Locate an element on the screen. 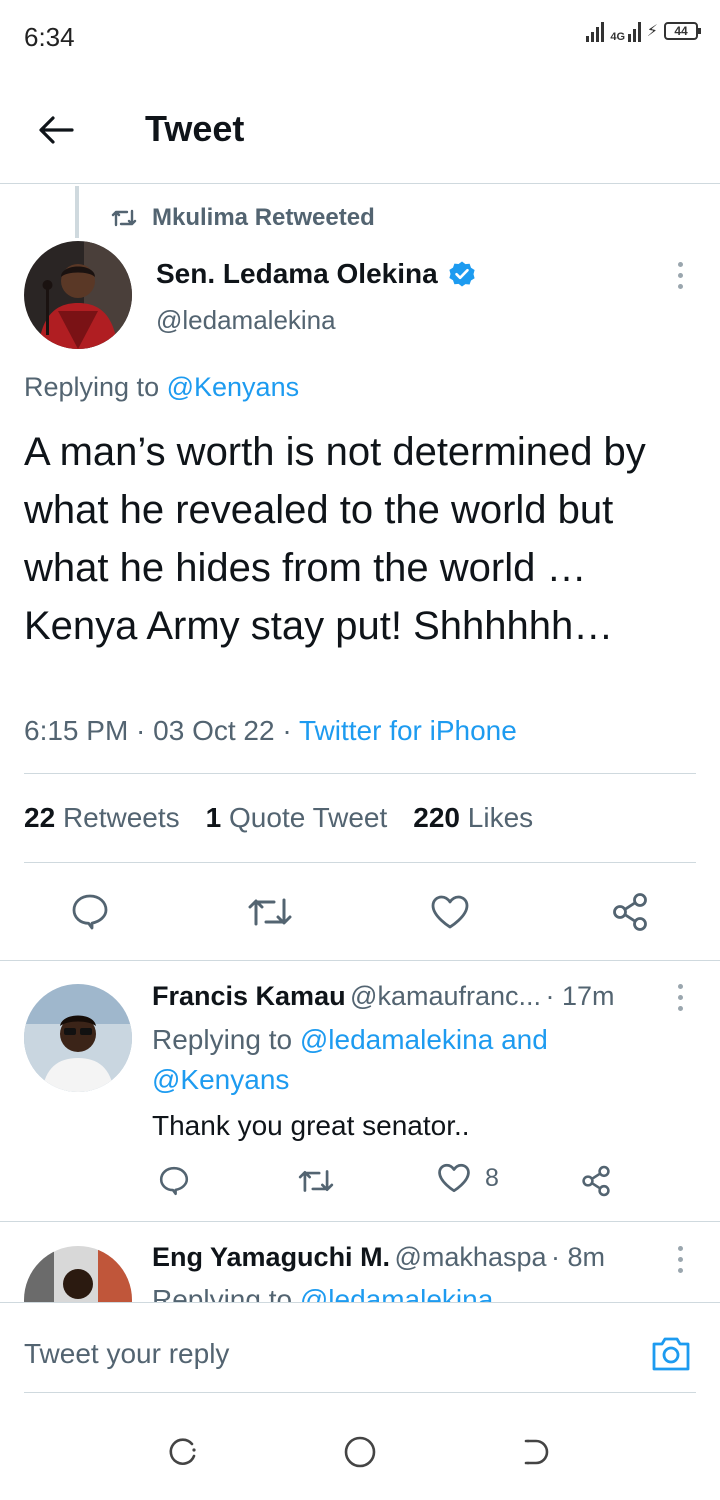  recent-apps-button is located at coordinates (184, 1452).